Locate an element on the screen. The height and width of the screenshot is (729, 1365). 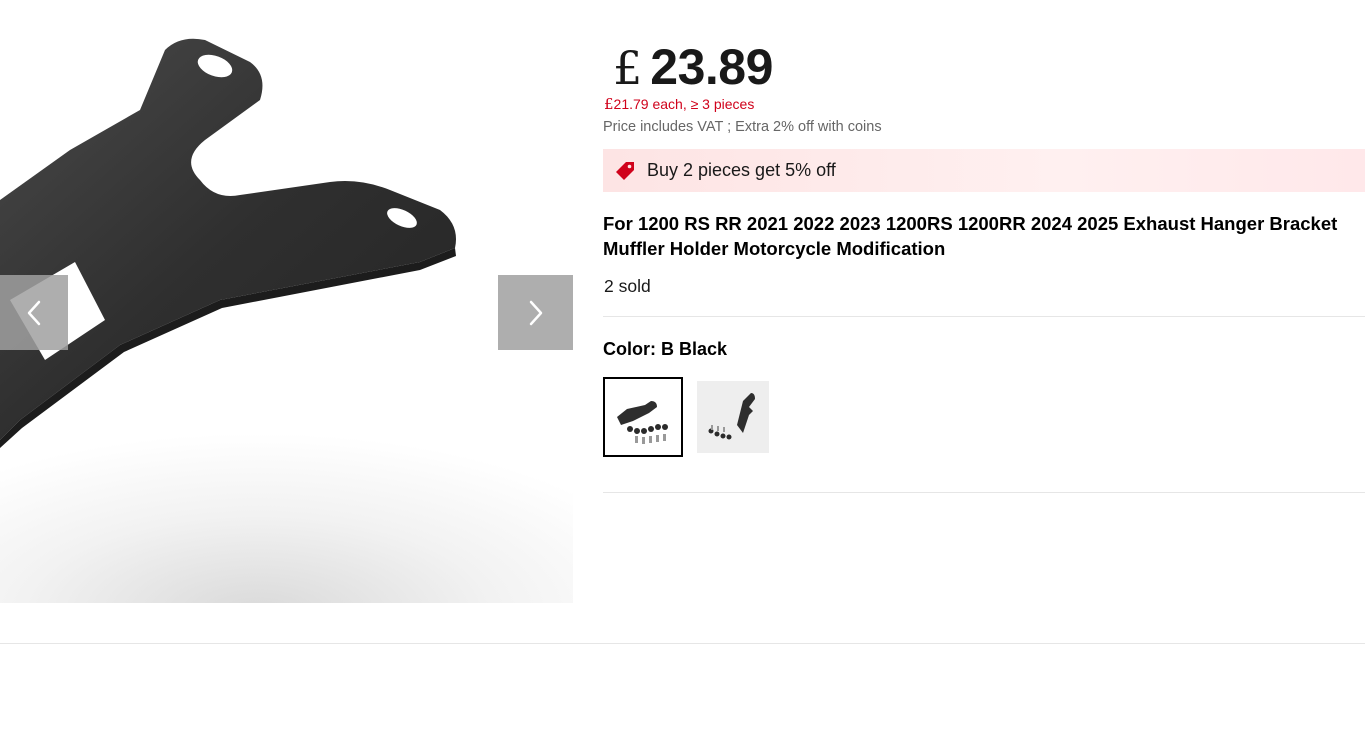
chevron-right-icon is located at coordinates (535, 312).